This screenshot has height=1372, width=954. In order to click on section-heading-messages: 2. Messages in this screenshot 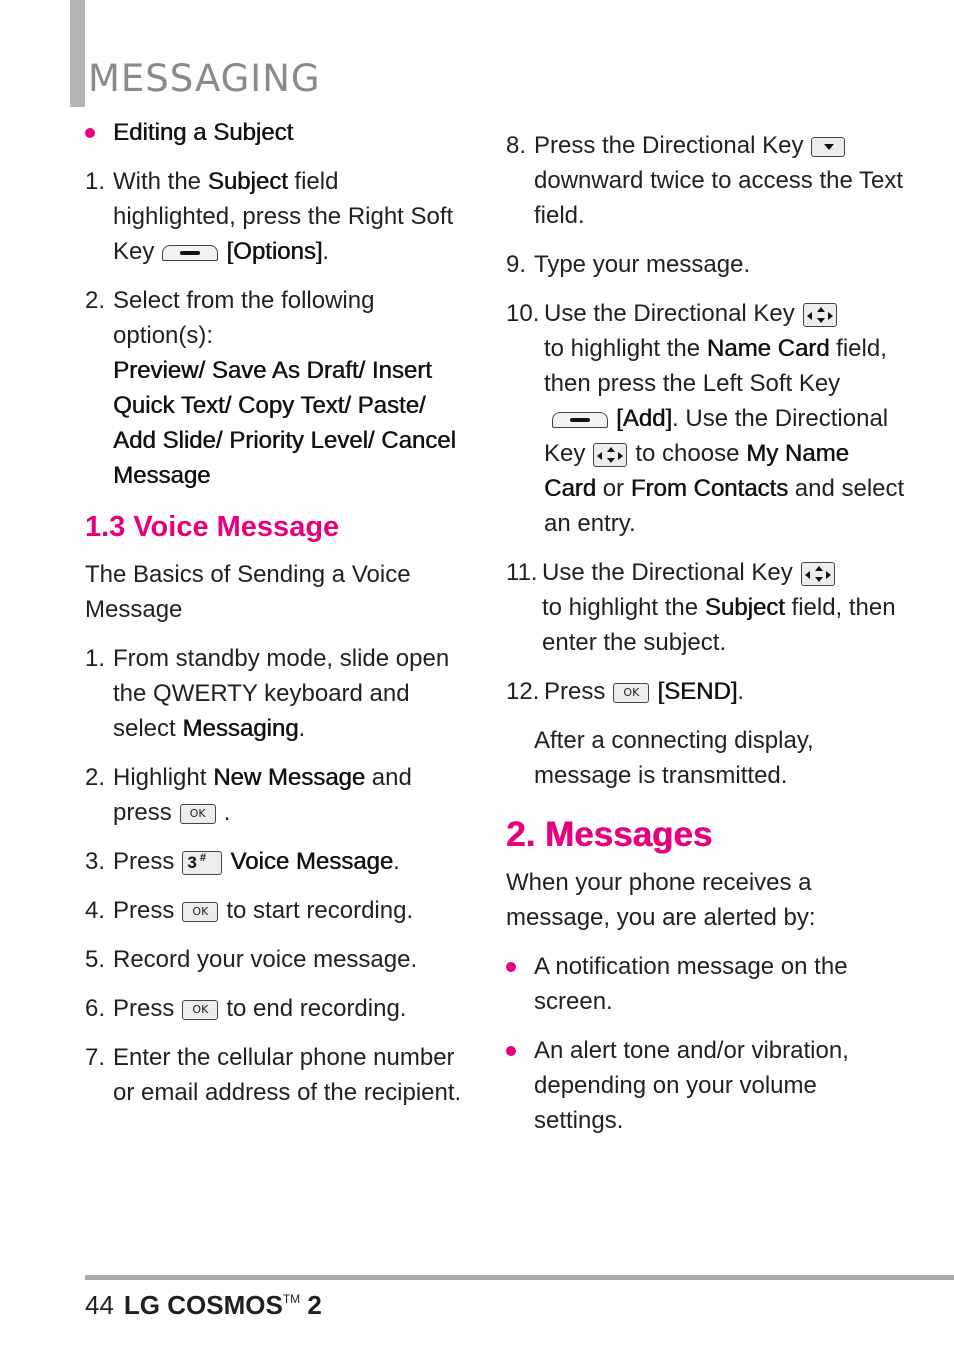, I will do `click(609, 834)`.